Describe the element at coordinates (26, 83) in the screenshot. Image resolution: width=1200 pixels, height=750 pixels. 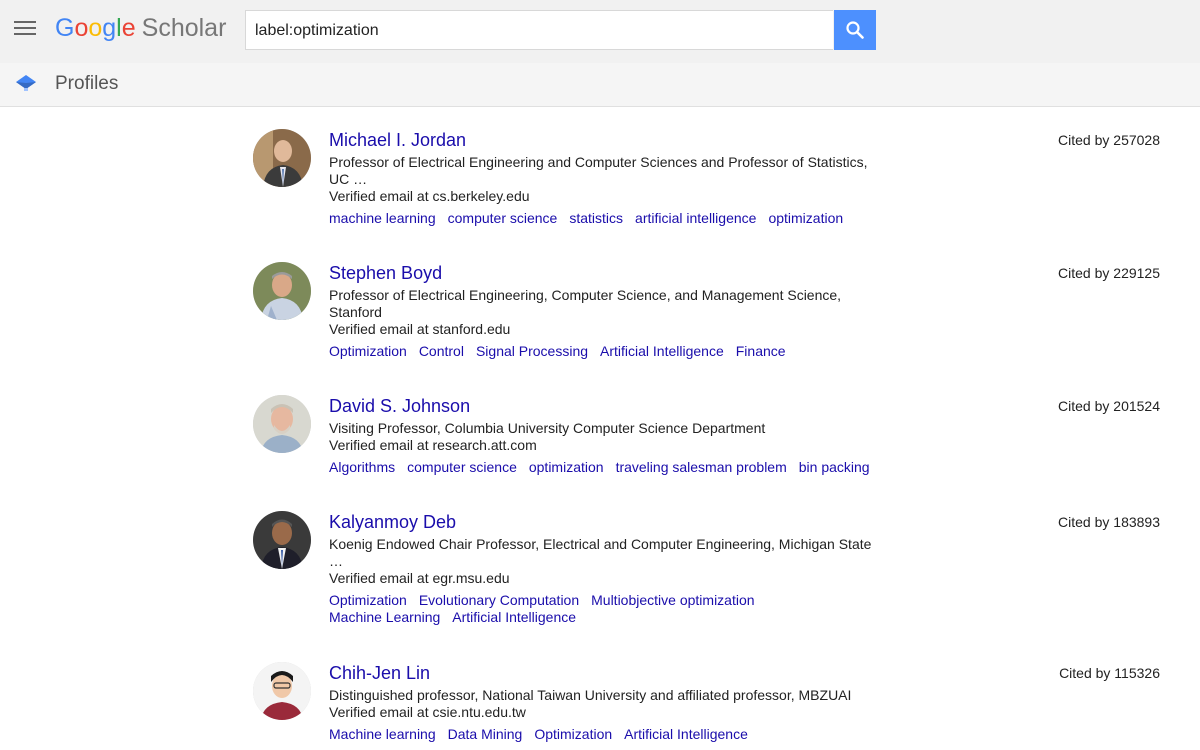
I see `graduation-cap-icon` at that location.